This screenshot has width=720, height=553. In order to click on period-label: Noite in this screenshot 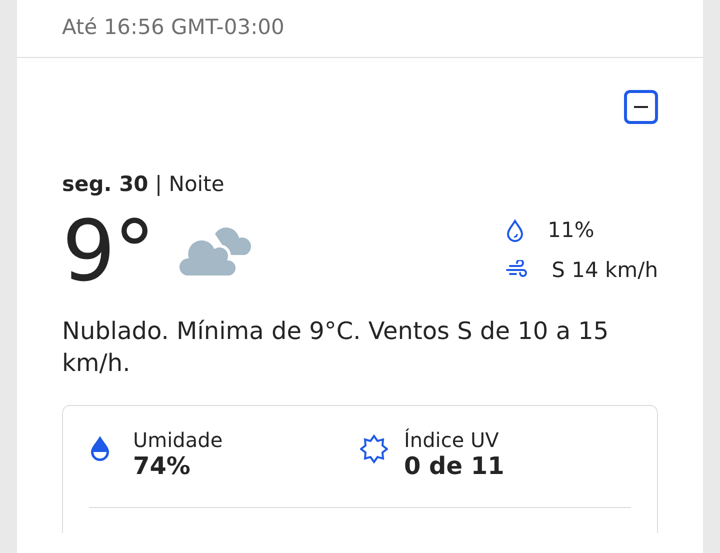, I will do `click(196, 184)`.